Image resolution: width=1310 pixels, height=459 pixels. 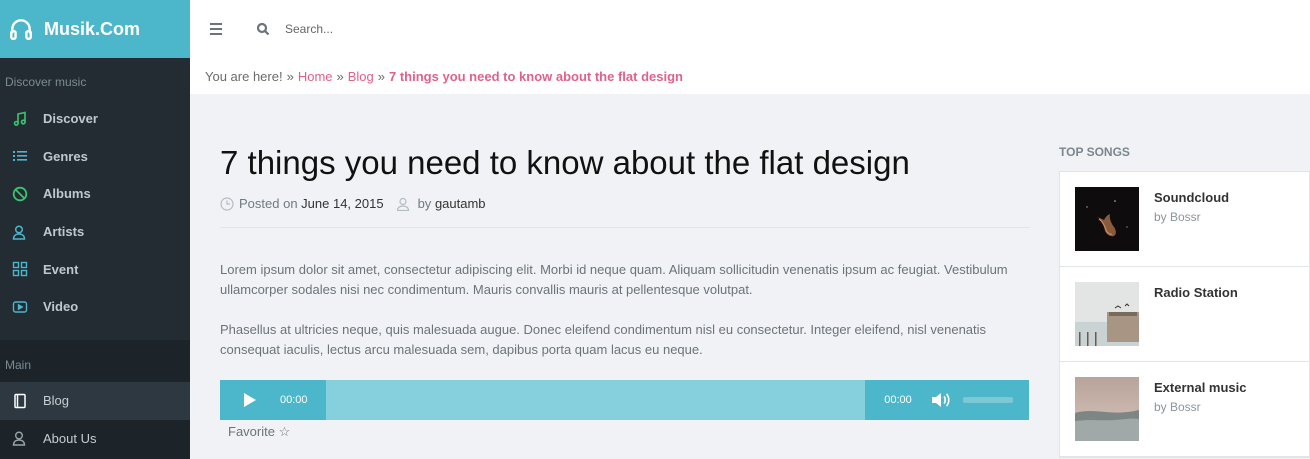 I want to click on list-item: External music by Bossr, so click(x=1184, y=409).